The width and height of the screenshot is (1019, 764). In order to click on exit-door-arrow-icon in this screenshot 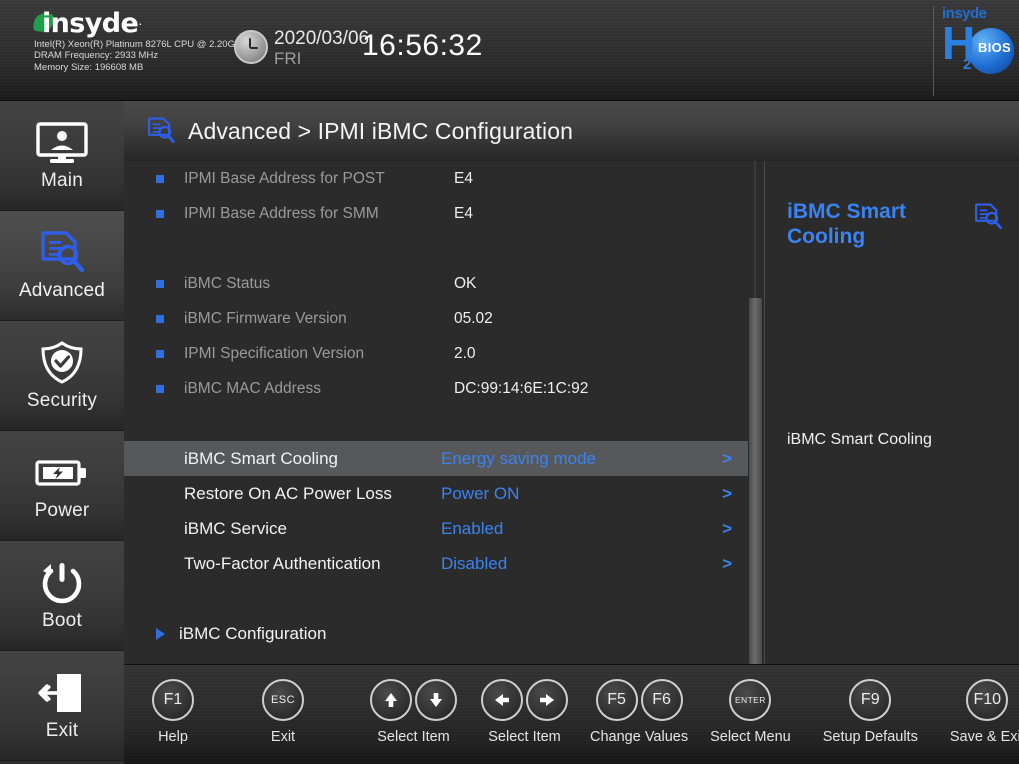, I will do `click(62, 693)`.